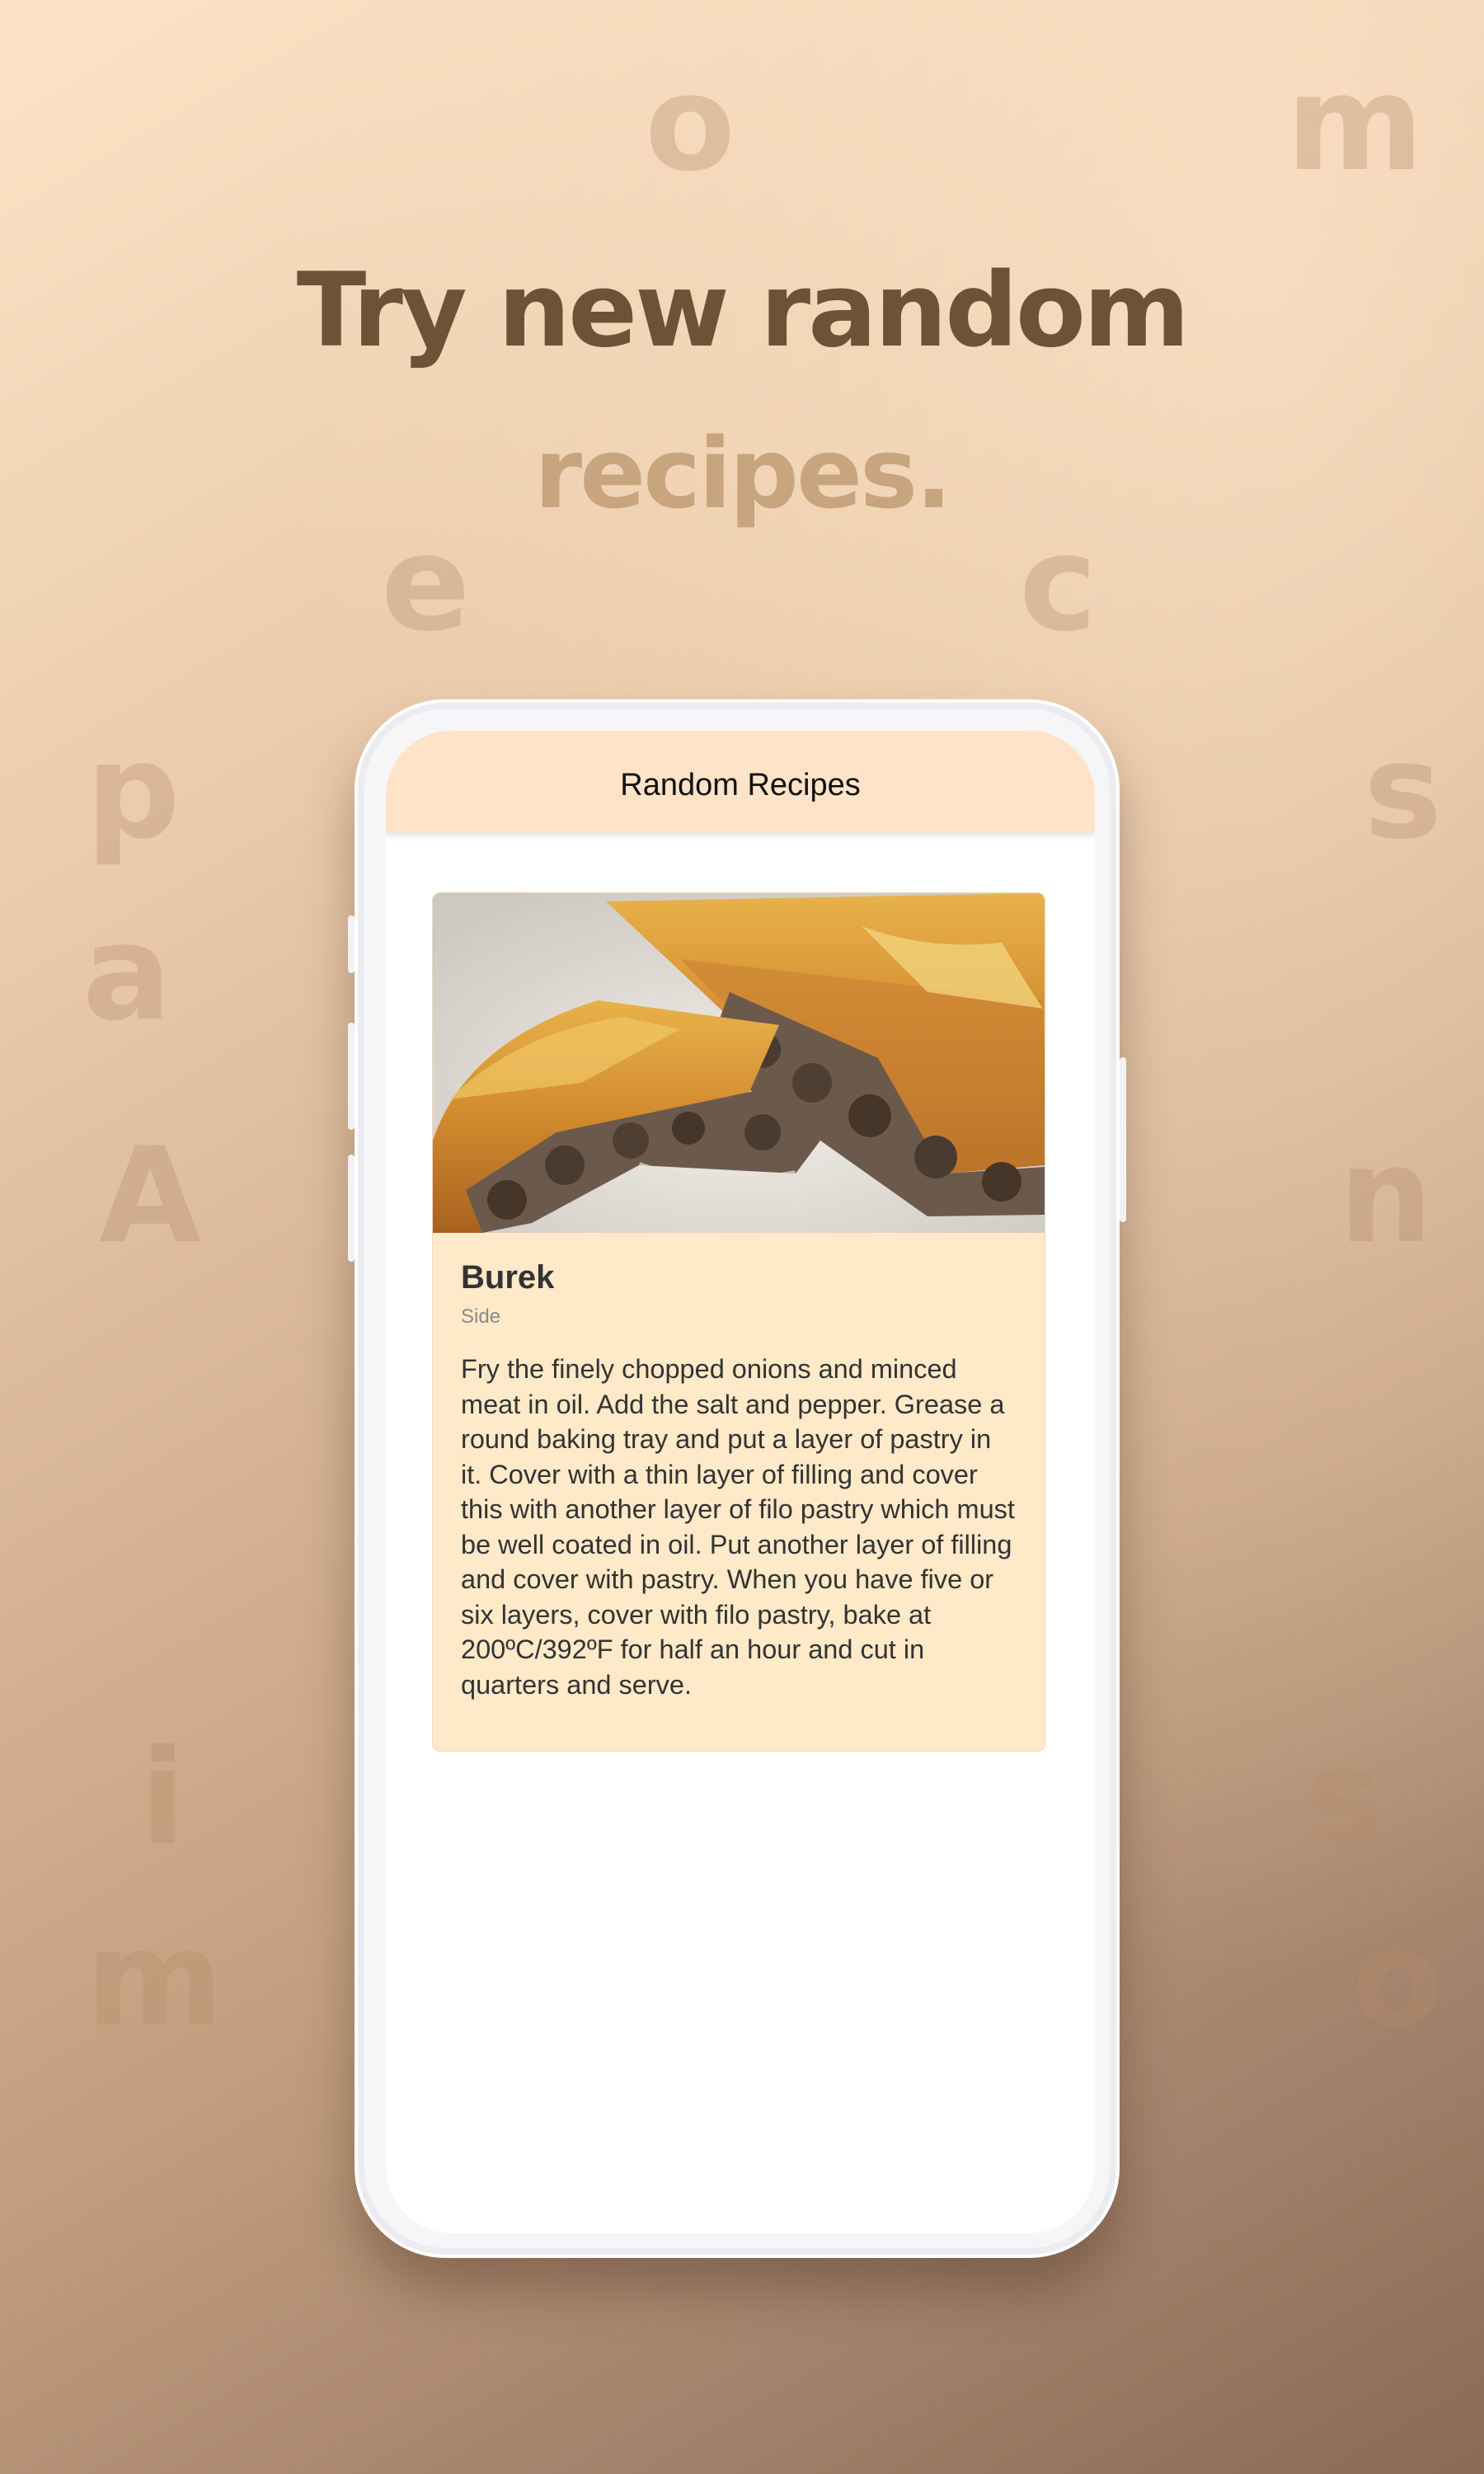  I want to click on bg-letter: e, so click(426, 583).